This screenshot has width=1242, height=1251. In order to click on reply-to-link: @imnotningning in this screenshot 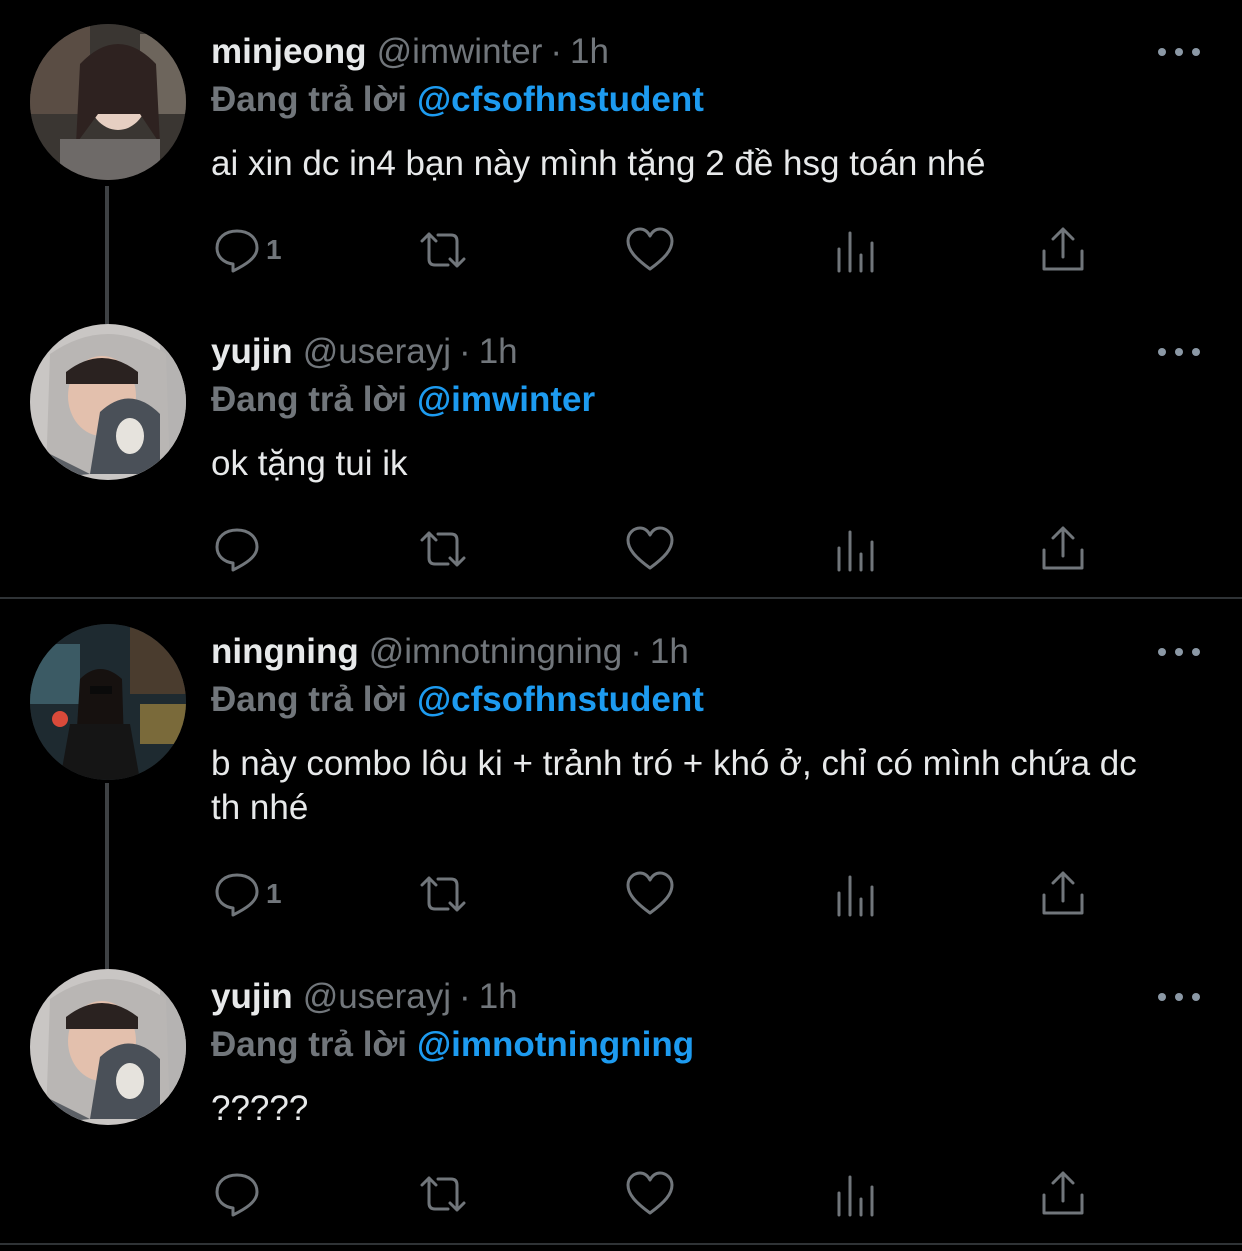, I will do `click(555, 1044)`.